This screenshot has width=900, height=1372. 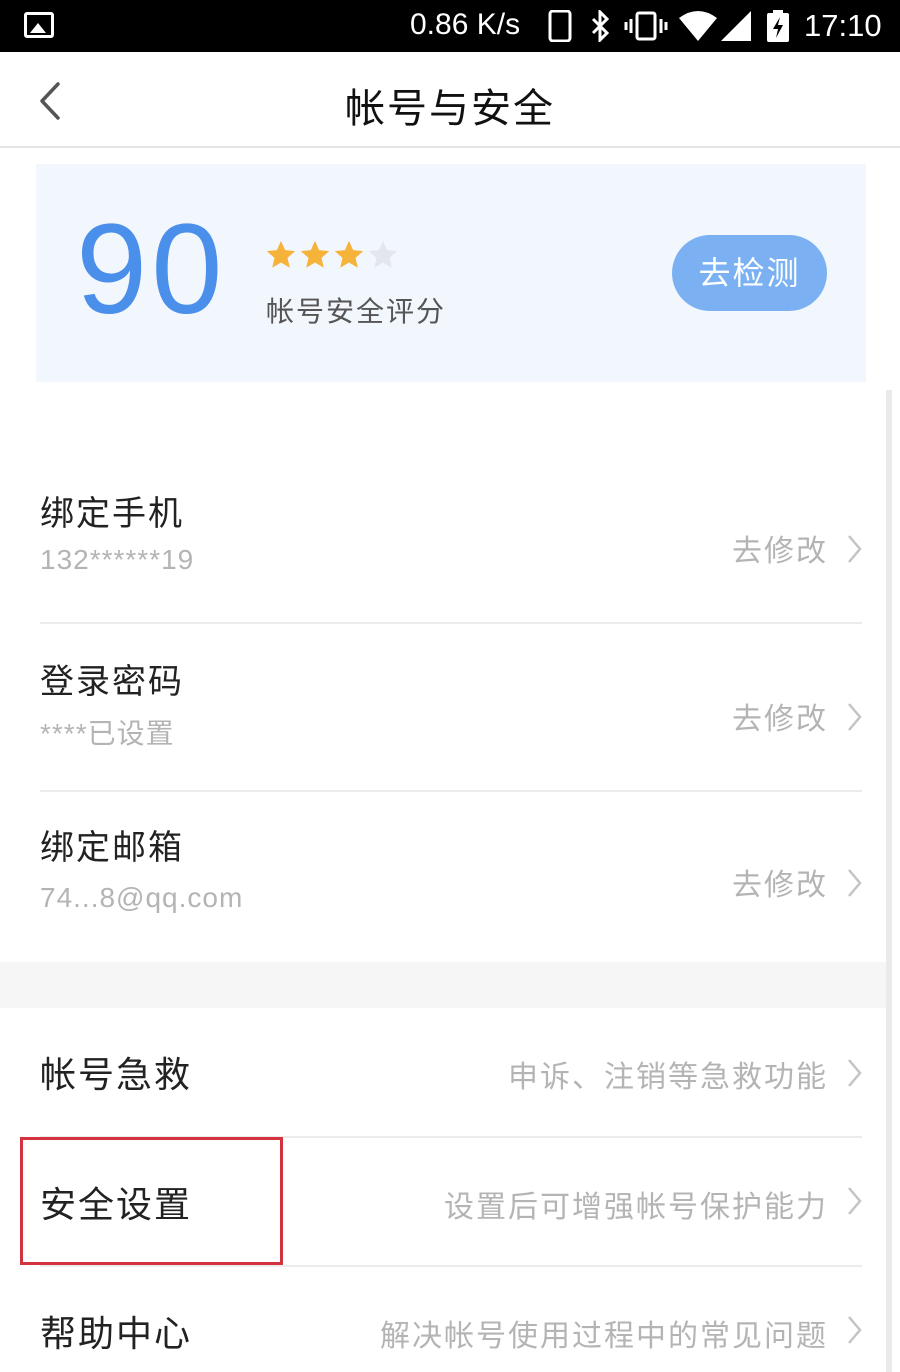 What do you see at coordinates (443, 883) in the screenshot?
I see `list-item-bind-email: 绑定邮箱 74...8@qq.com 去修改` at bounding box center [443, 883].